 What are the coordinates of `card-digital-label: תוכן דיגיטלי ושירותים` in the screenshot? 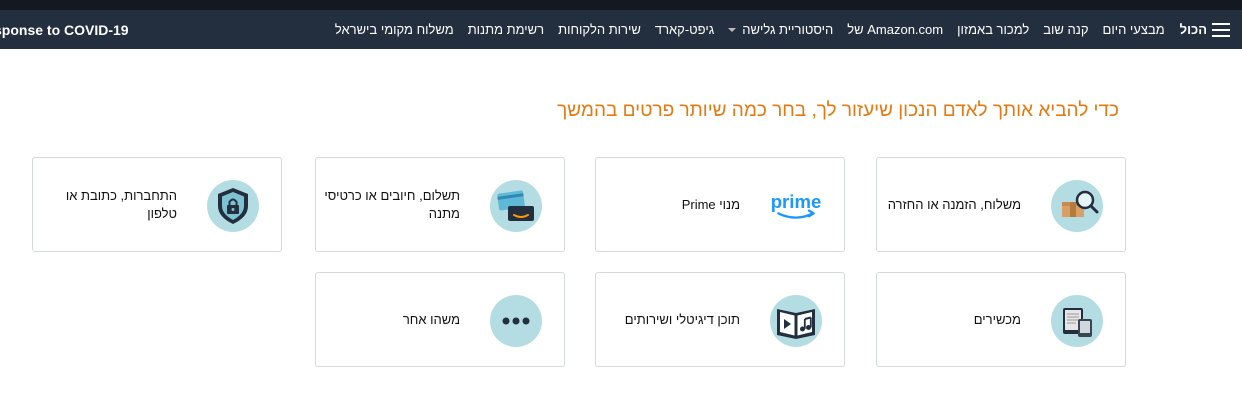 It's located at (682, 319).